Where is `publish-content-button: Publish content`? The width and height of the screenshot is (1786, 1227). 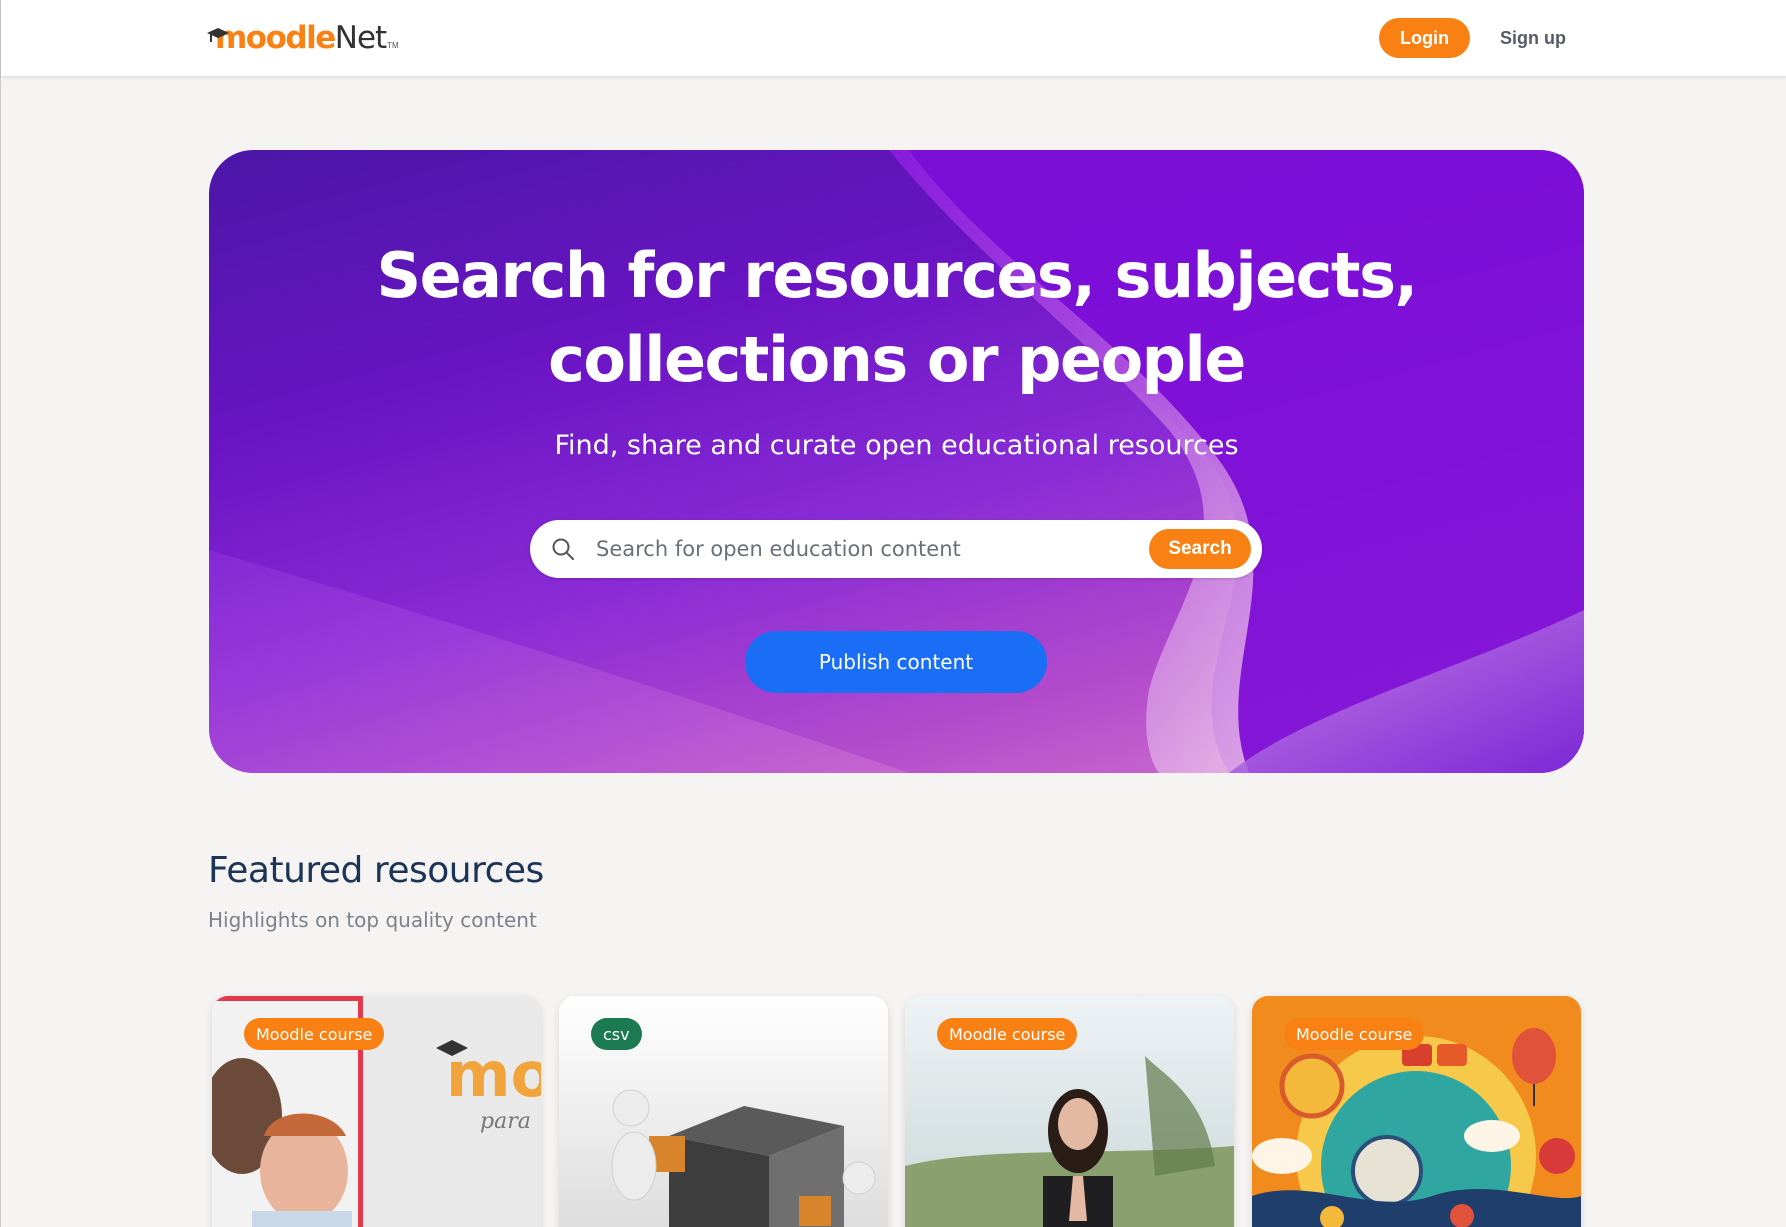 publish-content-button: Publish content is located at coordinates (896, 662).